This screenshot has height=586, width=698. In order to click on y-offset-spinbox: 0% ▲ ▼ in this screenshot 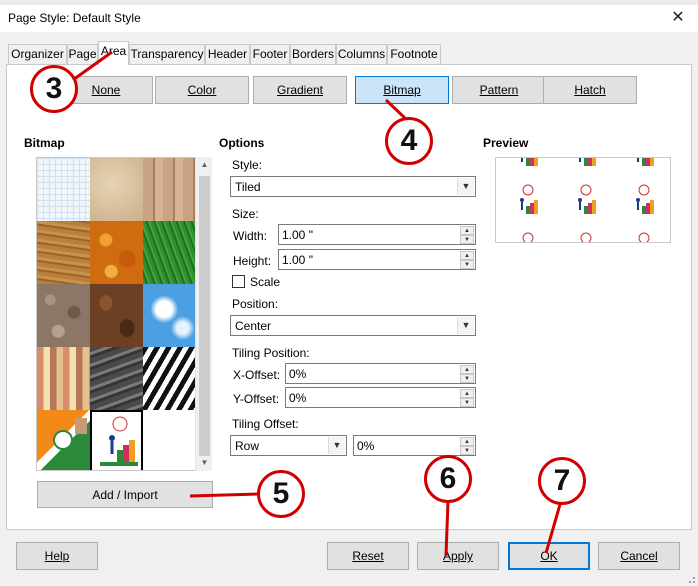, I will do `click(380, 397)`.